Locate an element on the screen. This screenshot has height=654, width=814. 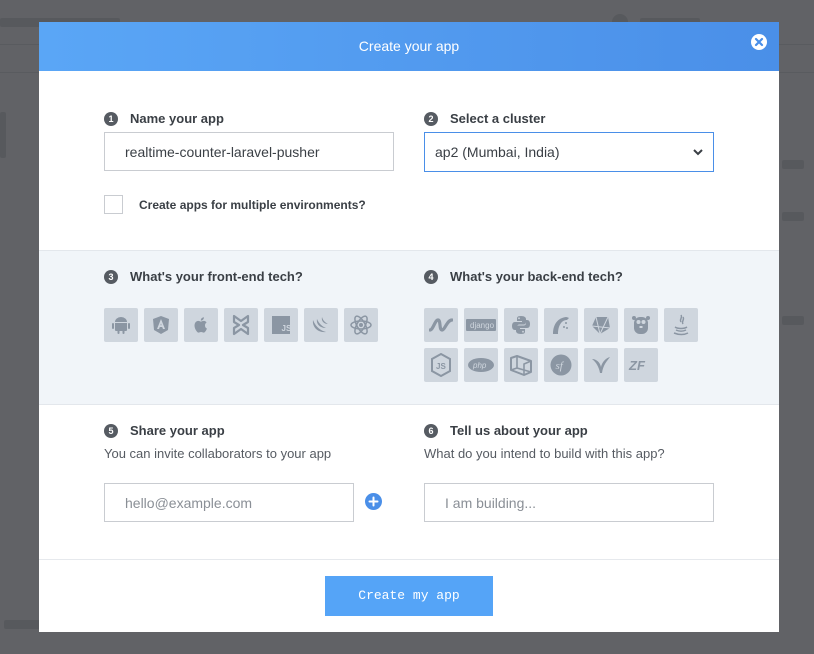
ruby-icon is located at coordinates (601, 325).